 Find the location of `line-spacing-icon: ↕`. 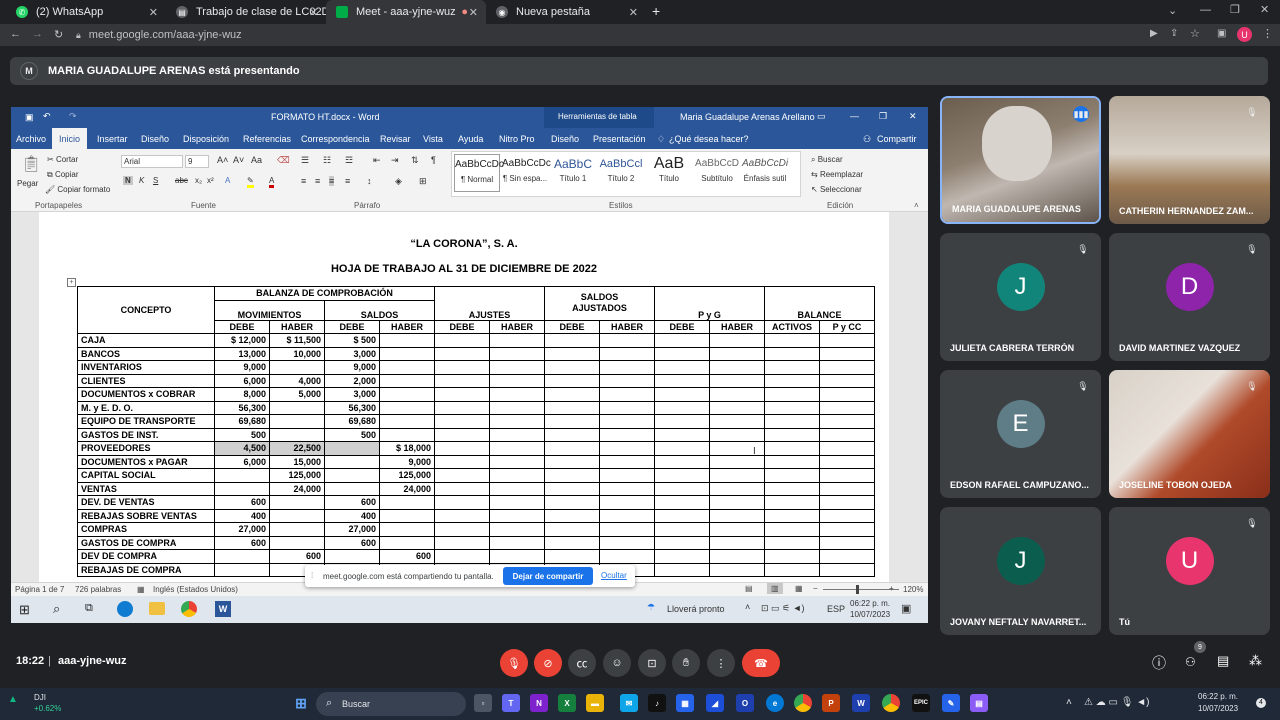

line-spacing-icon: ↕ is located at coordinates (369, 181).